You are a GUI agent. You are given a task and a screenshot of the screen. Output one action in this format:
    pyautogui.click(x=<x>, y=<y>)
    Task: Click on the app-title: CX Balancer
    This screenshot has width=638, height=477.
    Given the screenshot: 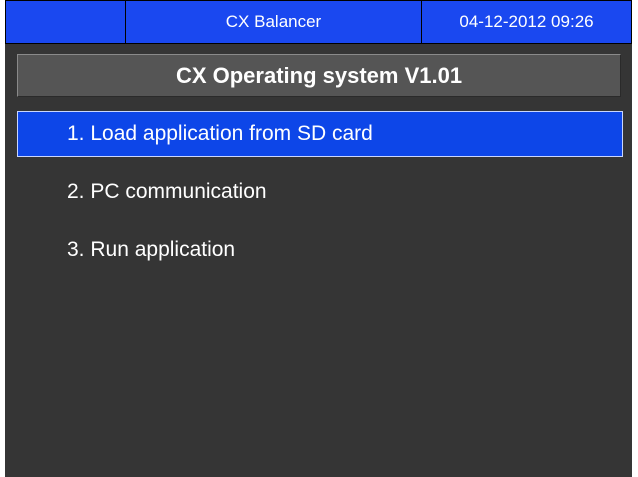 What is the action you would take?
    pyautogui.click(x=274, y=22)
    